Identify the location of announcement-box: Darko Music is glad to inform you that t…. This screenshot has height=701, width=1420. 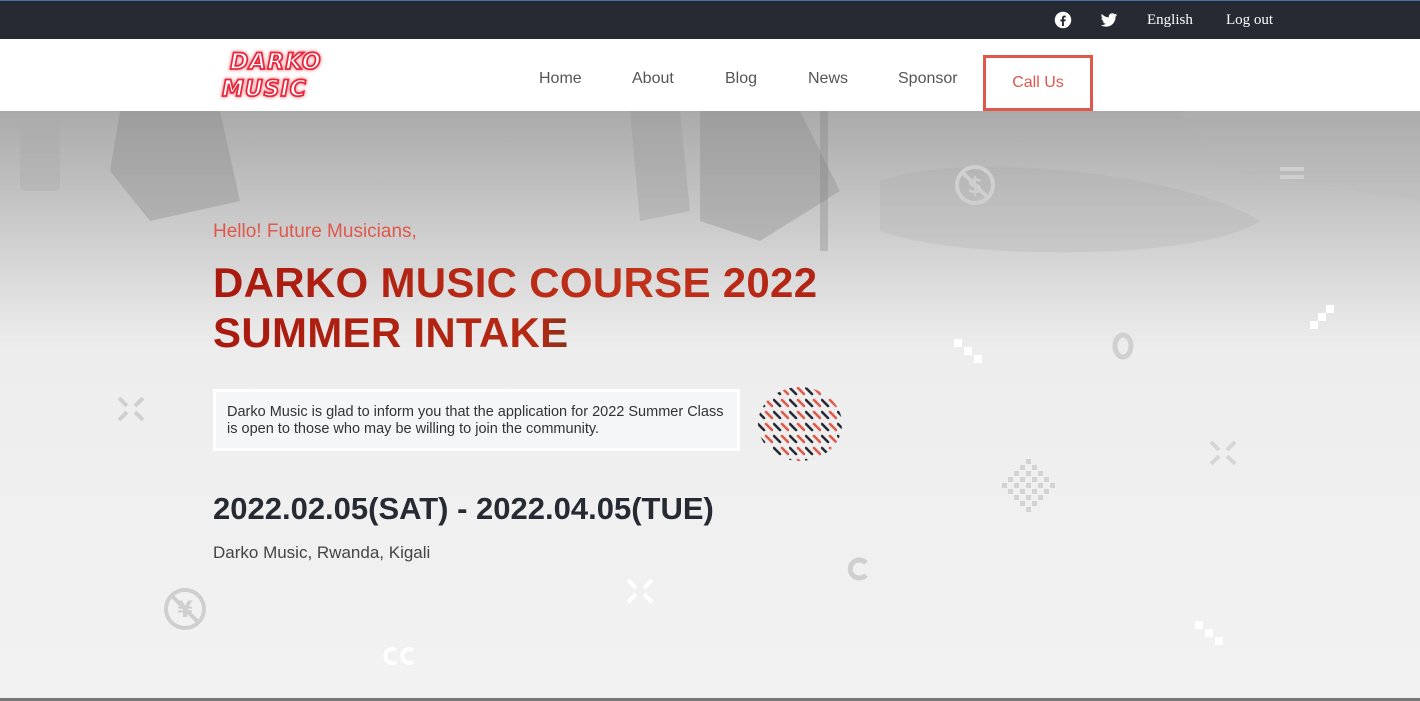
(476, 420).